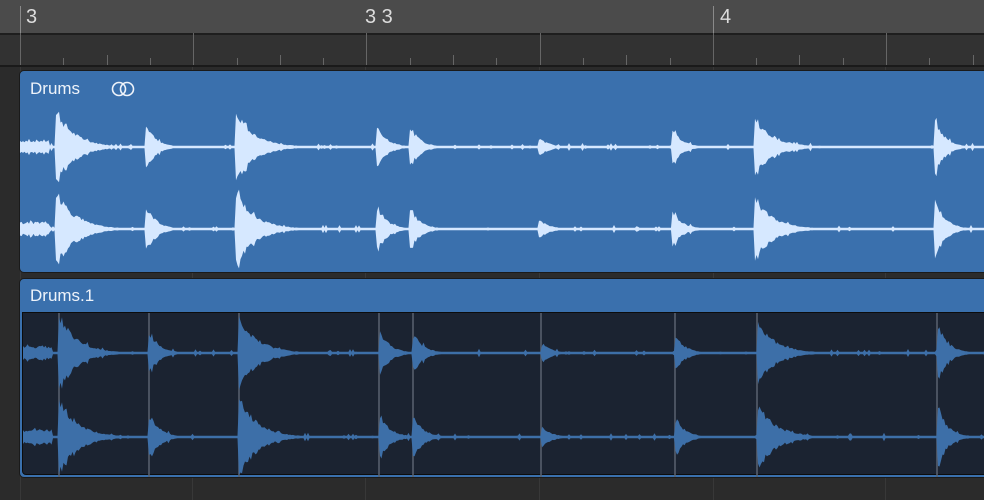  Describe the element at coordinates (726, 17) in the screenshot. I see `bar-label: 4` at that location.